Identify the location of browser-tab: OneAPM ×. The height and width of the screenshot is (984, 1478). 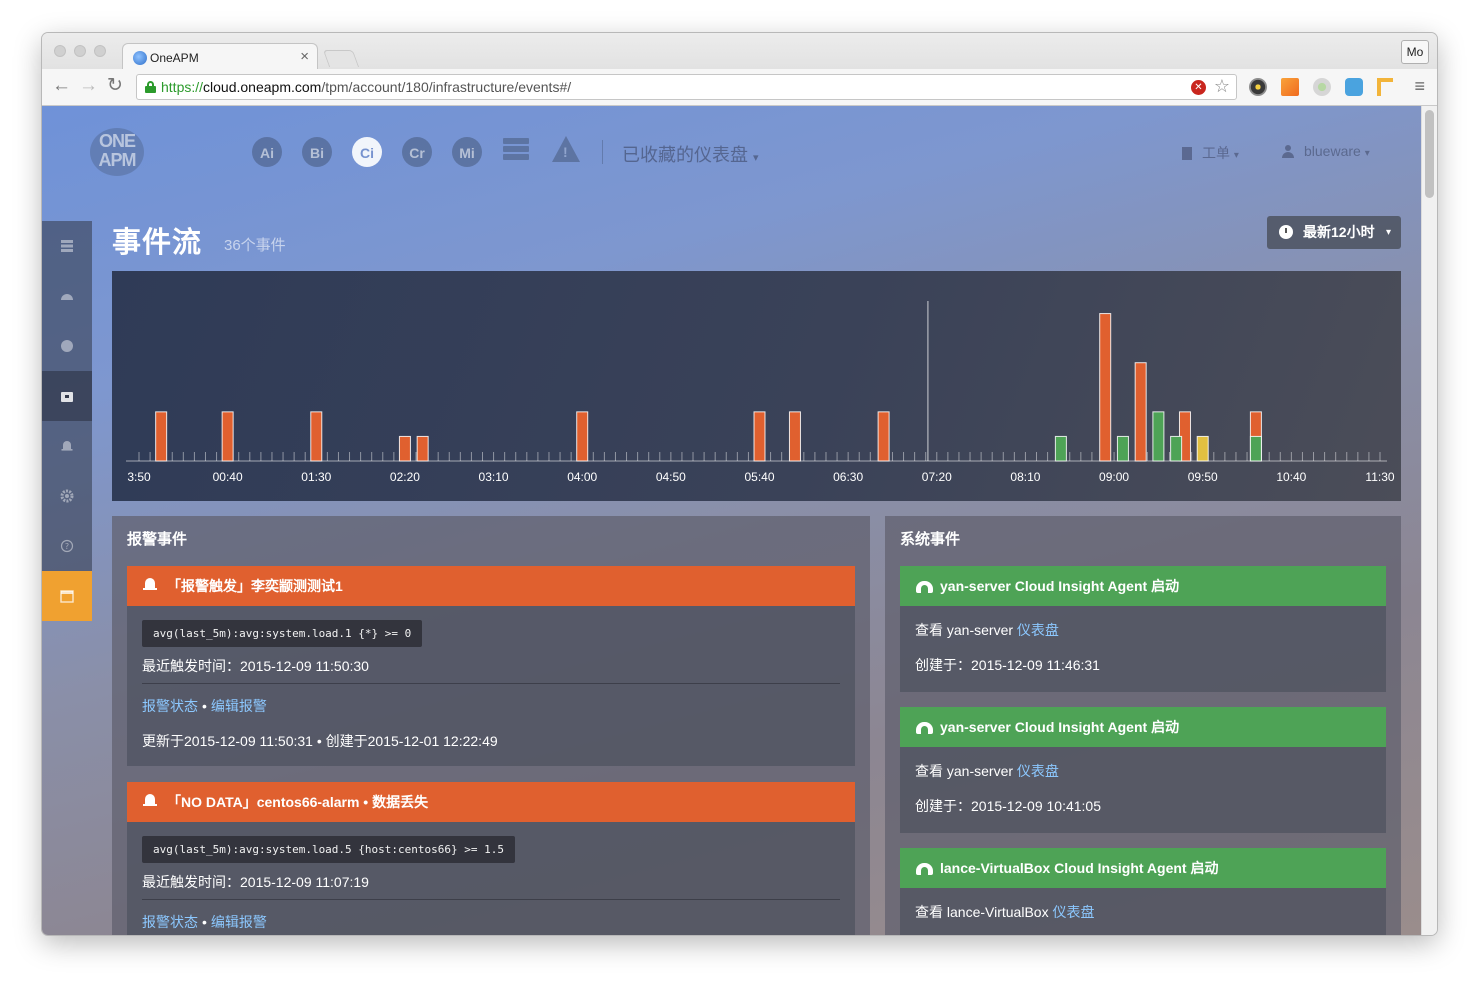
(220, 56).